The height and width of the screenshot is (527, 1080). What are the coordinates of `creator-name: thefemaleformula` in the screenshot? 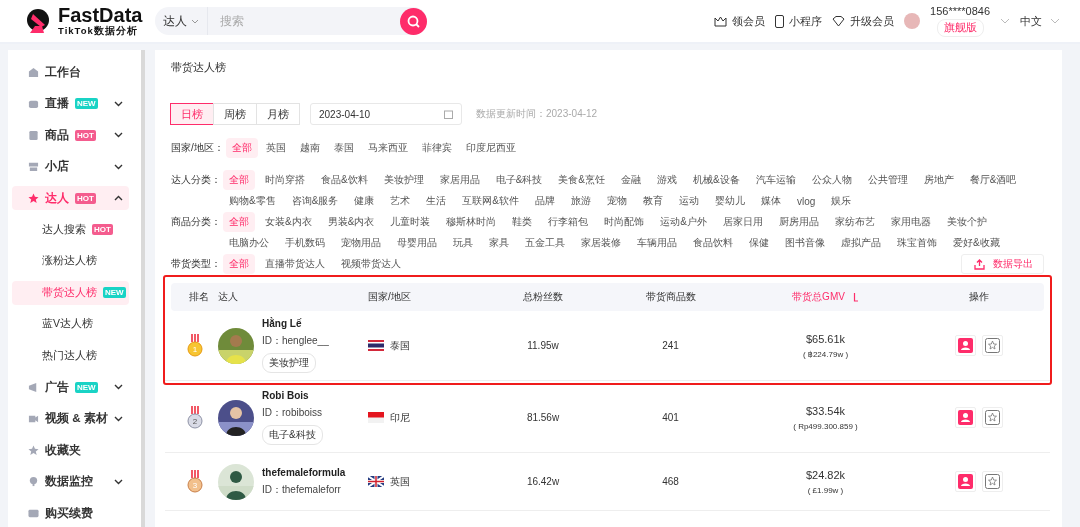 It's located at (304, 472).